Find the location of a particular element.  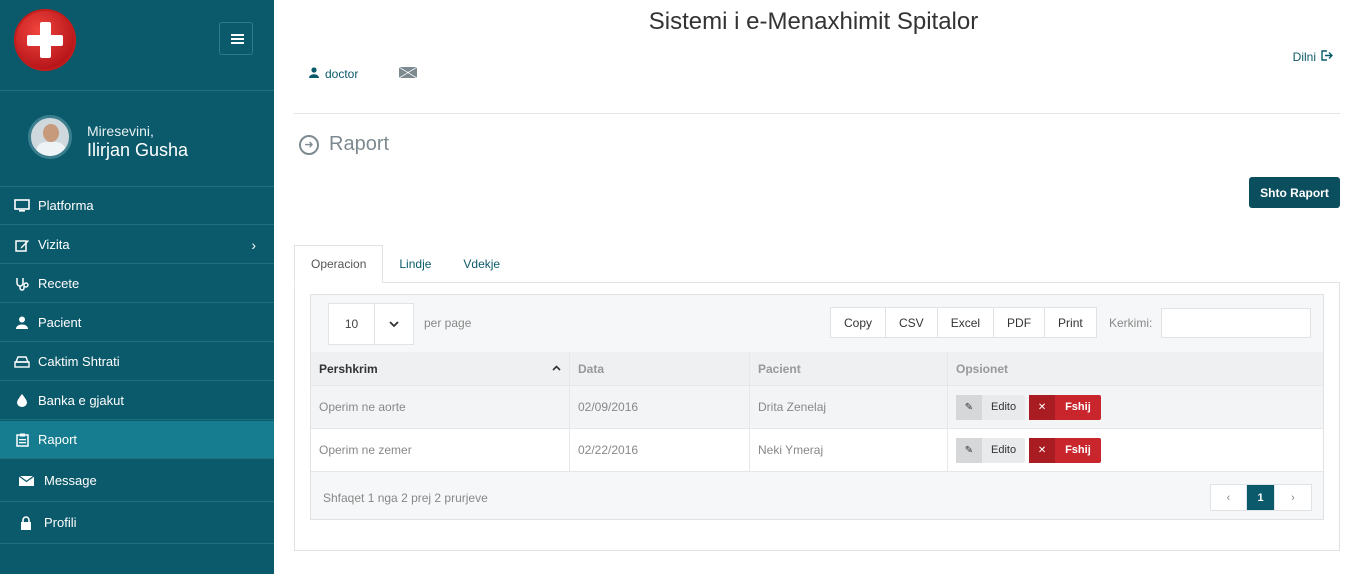

table-info: Shfaqet 1 nga 2 prej 2 prurjeve is located at coordinates (405, 498).